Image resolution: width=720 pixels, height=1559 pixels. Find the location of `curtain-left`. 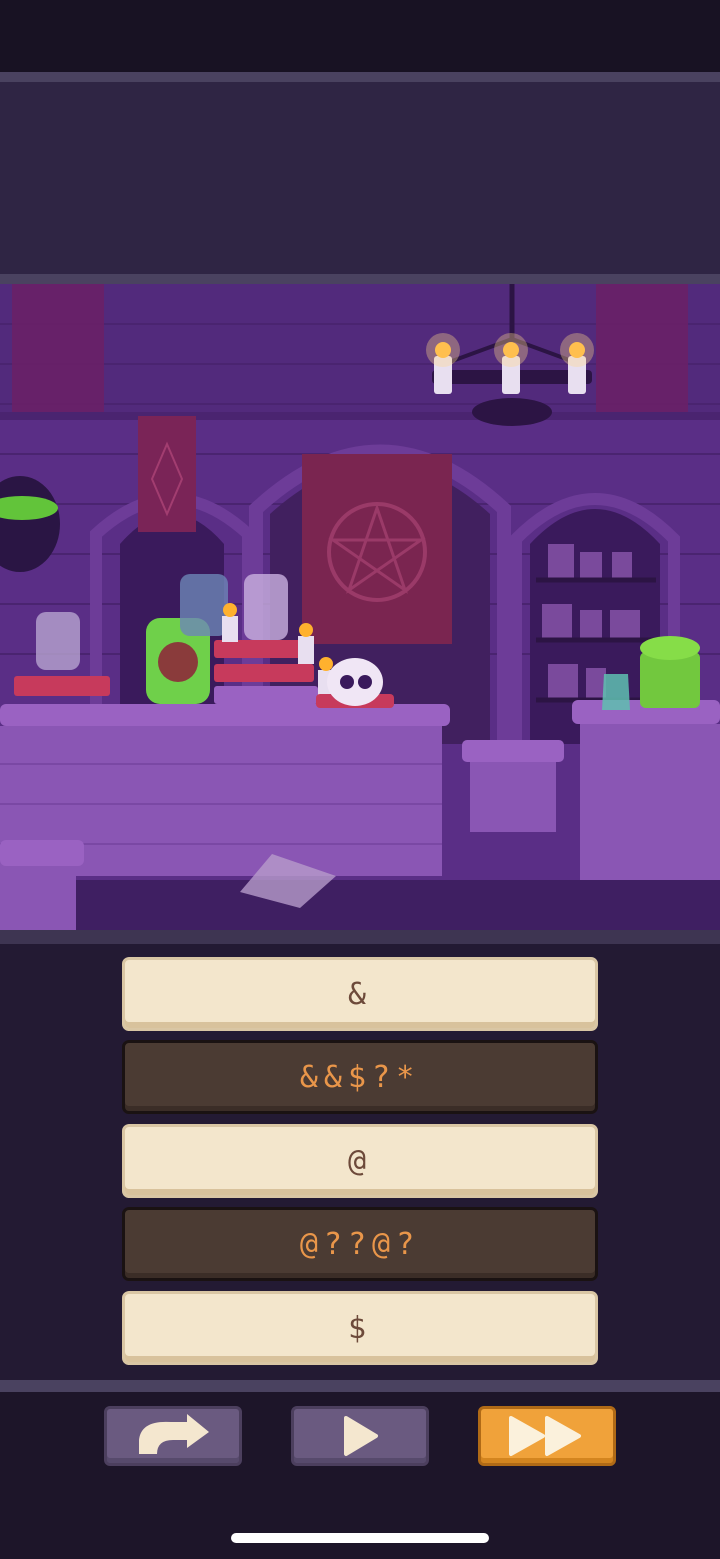

curtain-left is located at coordinates (58, 350).